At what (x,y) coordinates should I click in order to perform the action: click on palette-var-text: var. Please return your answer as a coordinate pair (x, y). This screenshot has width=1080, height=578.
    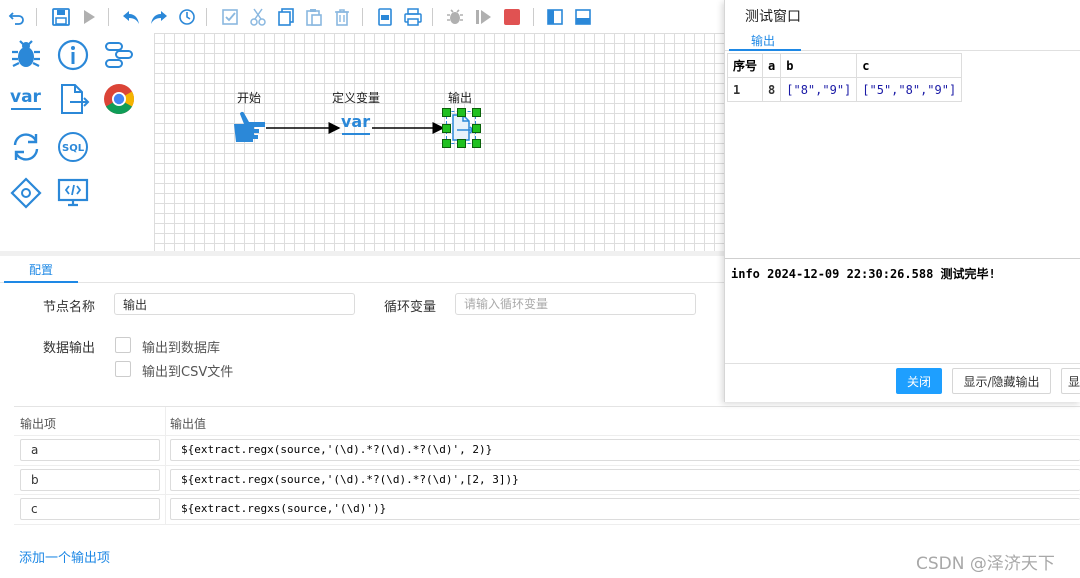
    Looking at the image, I should click on (26, 97).